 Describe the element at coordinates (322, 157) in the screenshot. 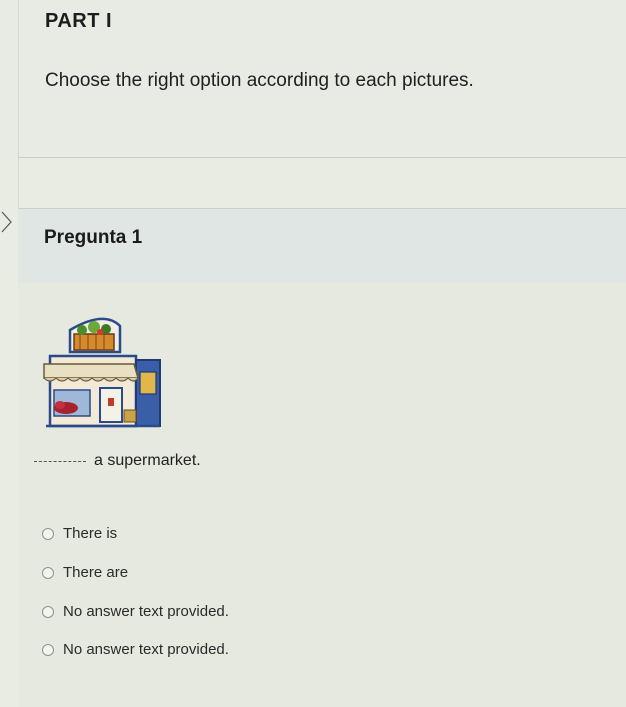

I see `section-divider` at that location.